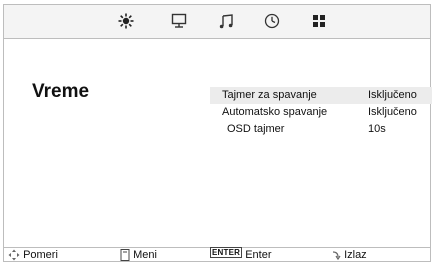 The width and height of the screenshot is (435, 265). I want to click on menu-item-auto-sleep: Automatsko spavanje Isključeno, so click(321, 112).